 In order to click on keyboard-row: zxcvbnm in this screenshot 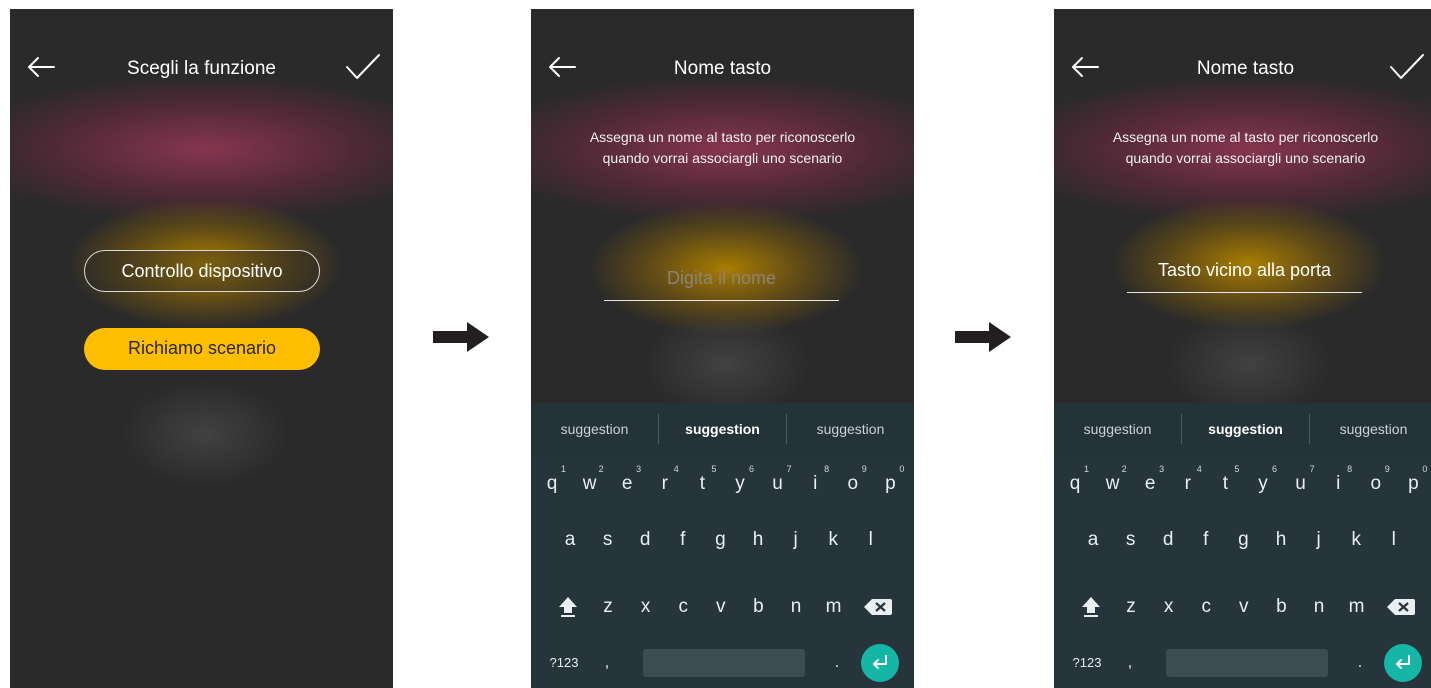, I will do `click(1242, 607)`.